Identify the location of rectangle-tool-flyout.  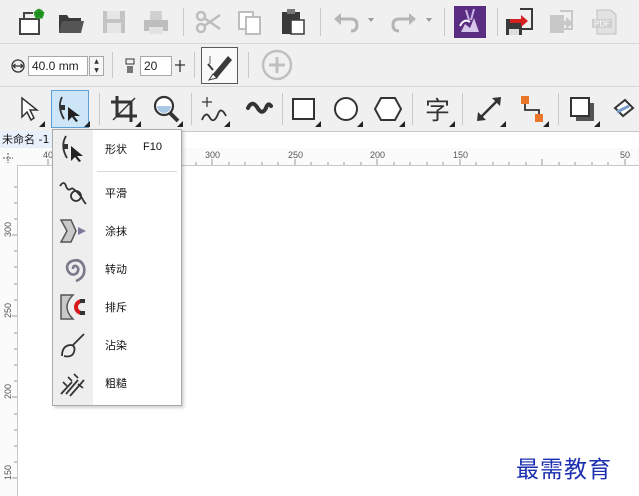
(318, 124).